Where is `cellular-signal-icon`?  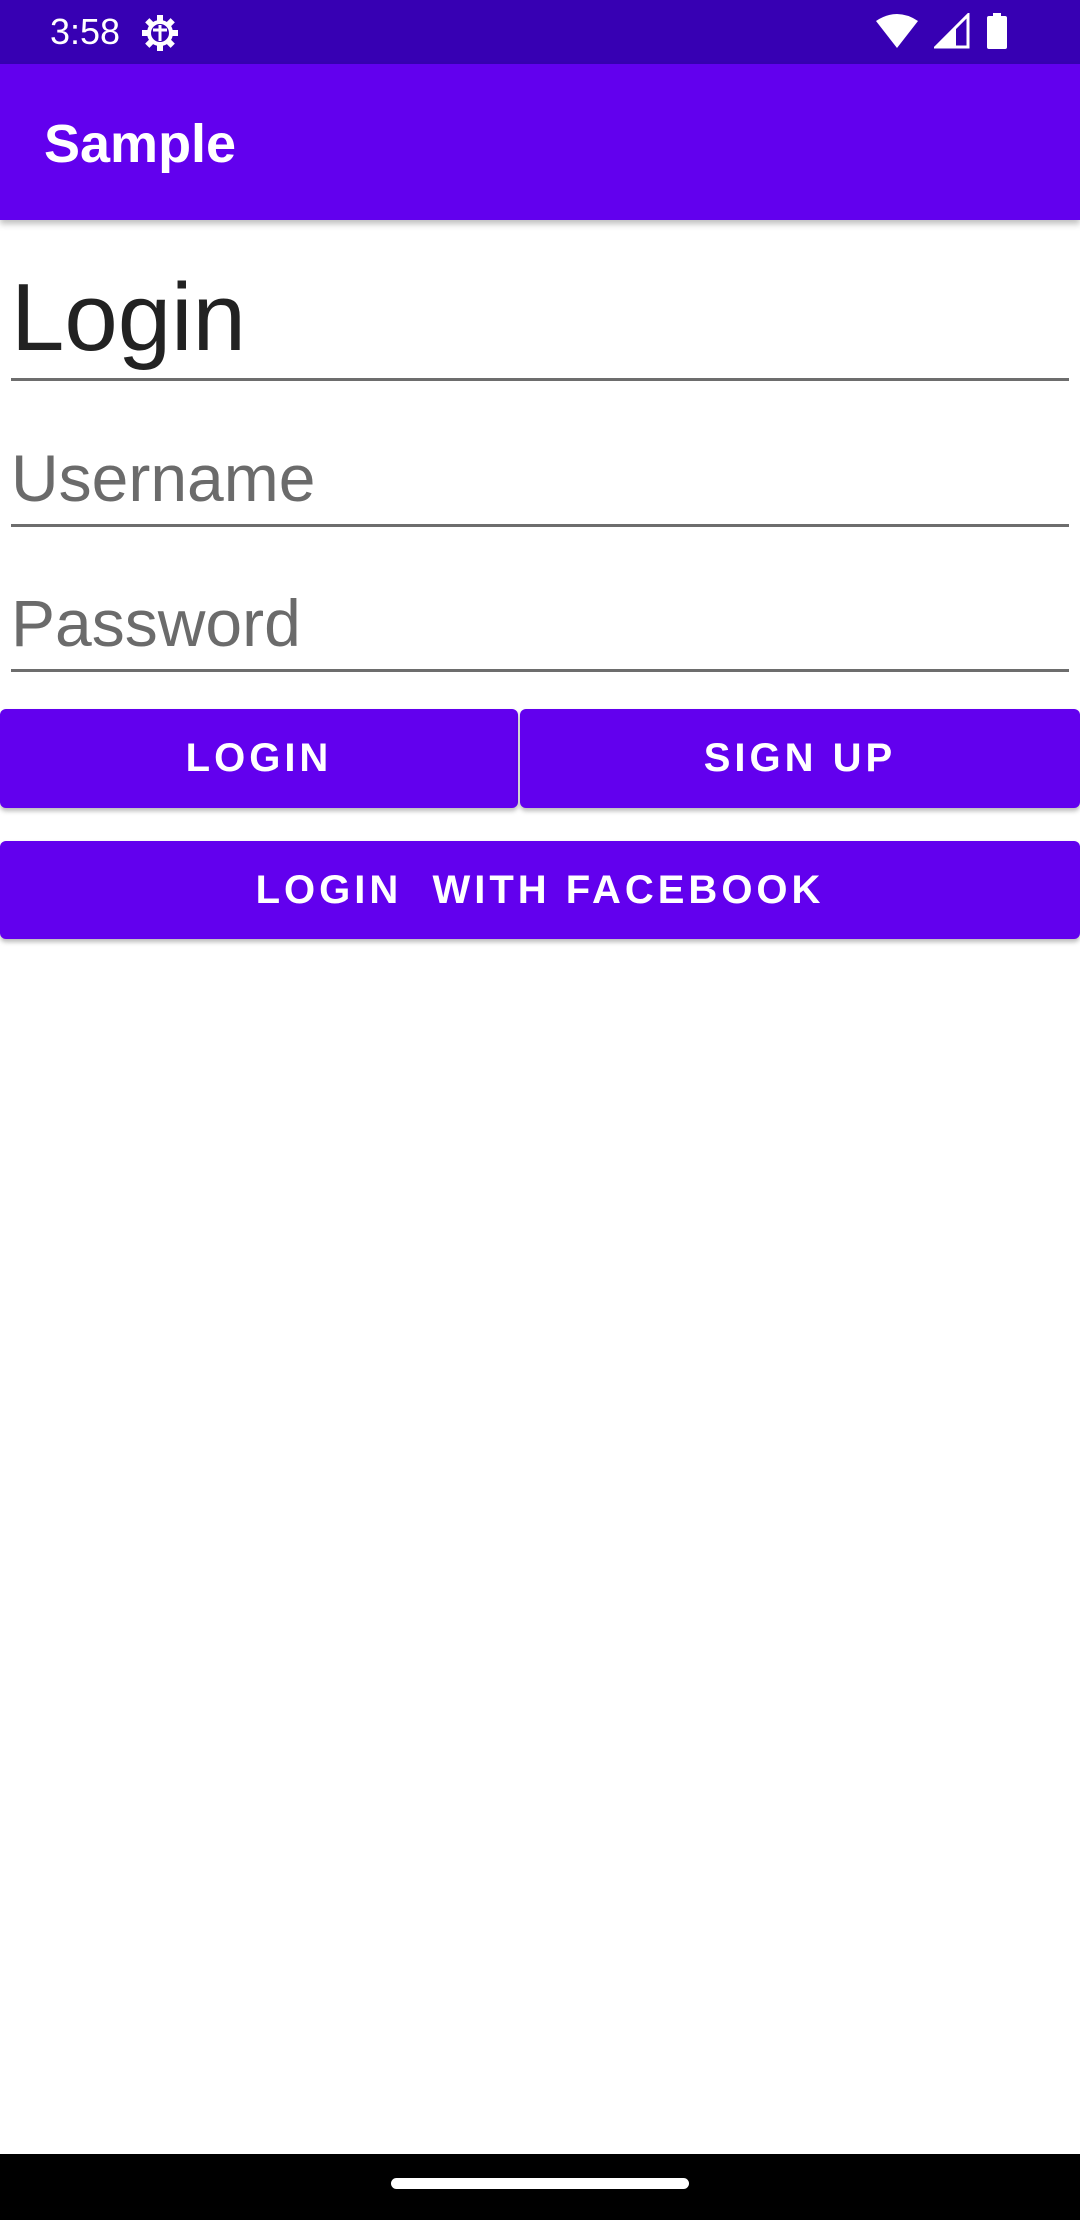 cellular-signal-icon is located at coordinates (951, 32).